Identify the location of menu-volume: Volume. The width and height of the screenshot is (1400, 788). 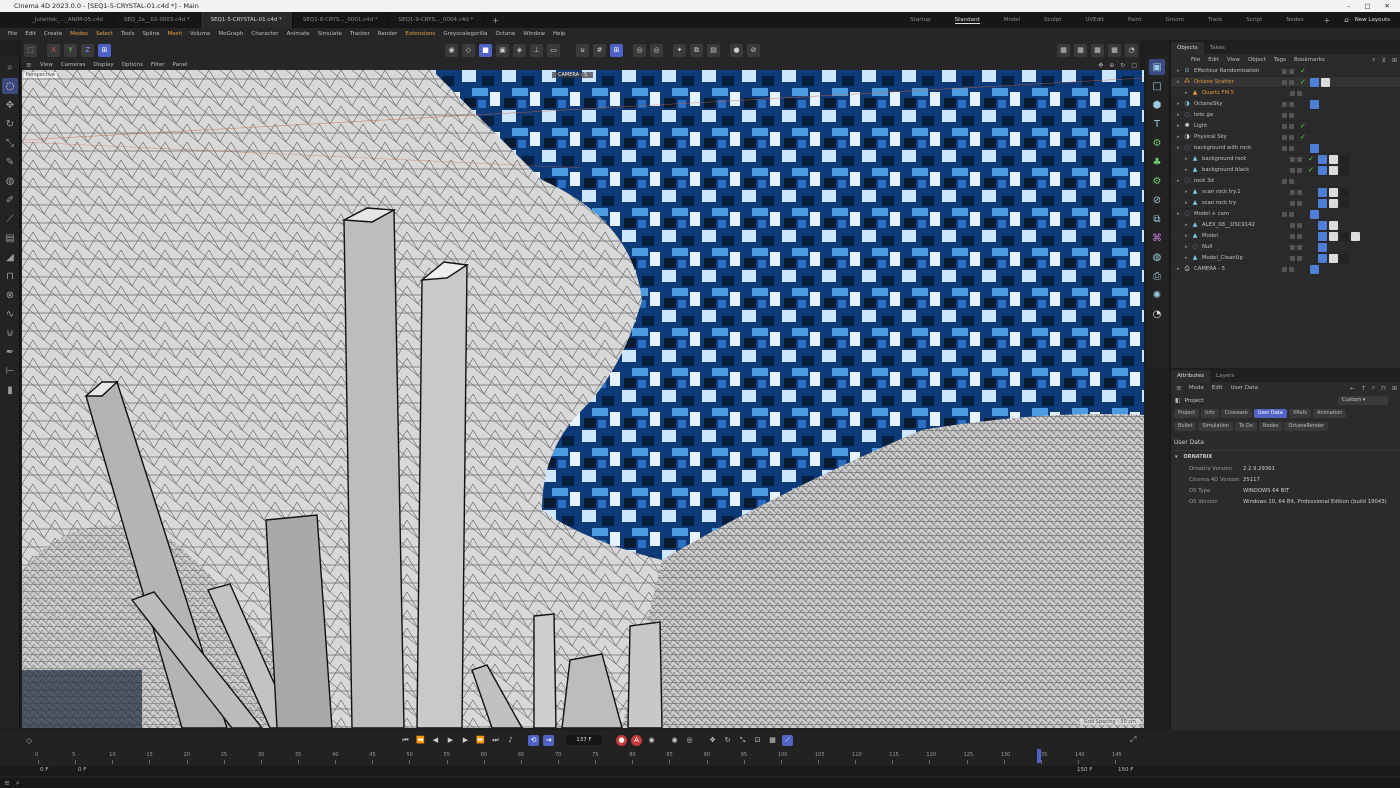
(200, 34).